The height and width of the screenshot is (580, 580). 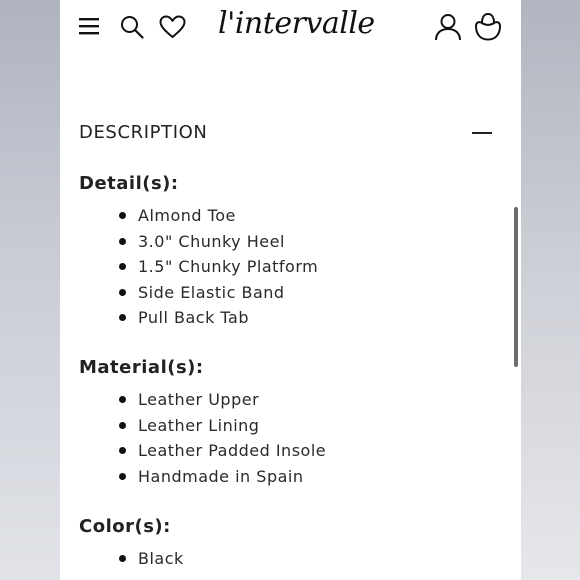 I want to click on search-icon, so click(x=132, y=27).